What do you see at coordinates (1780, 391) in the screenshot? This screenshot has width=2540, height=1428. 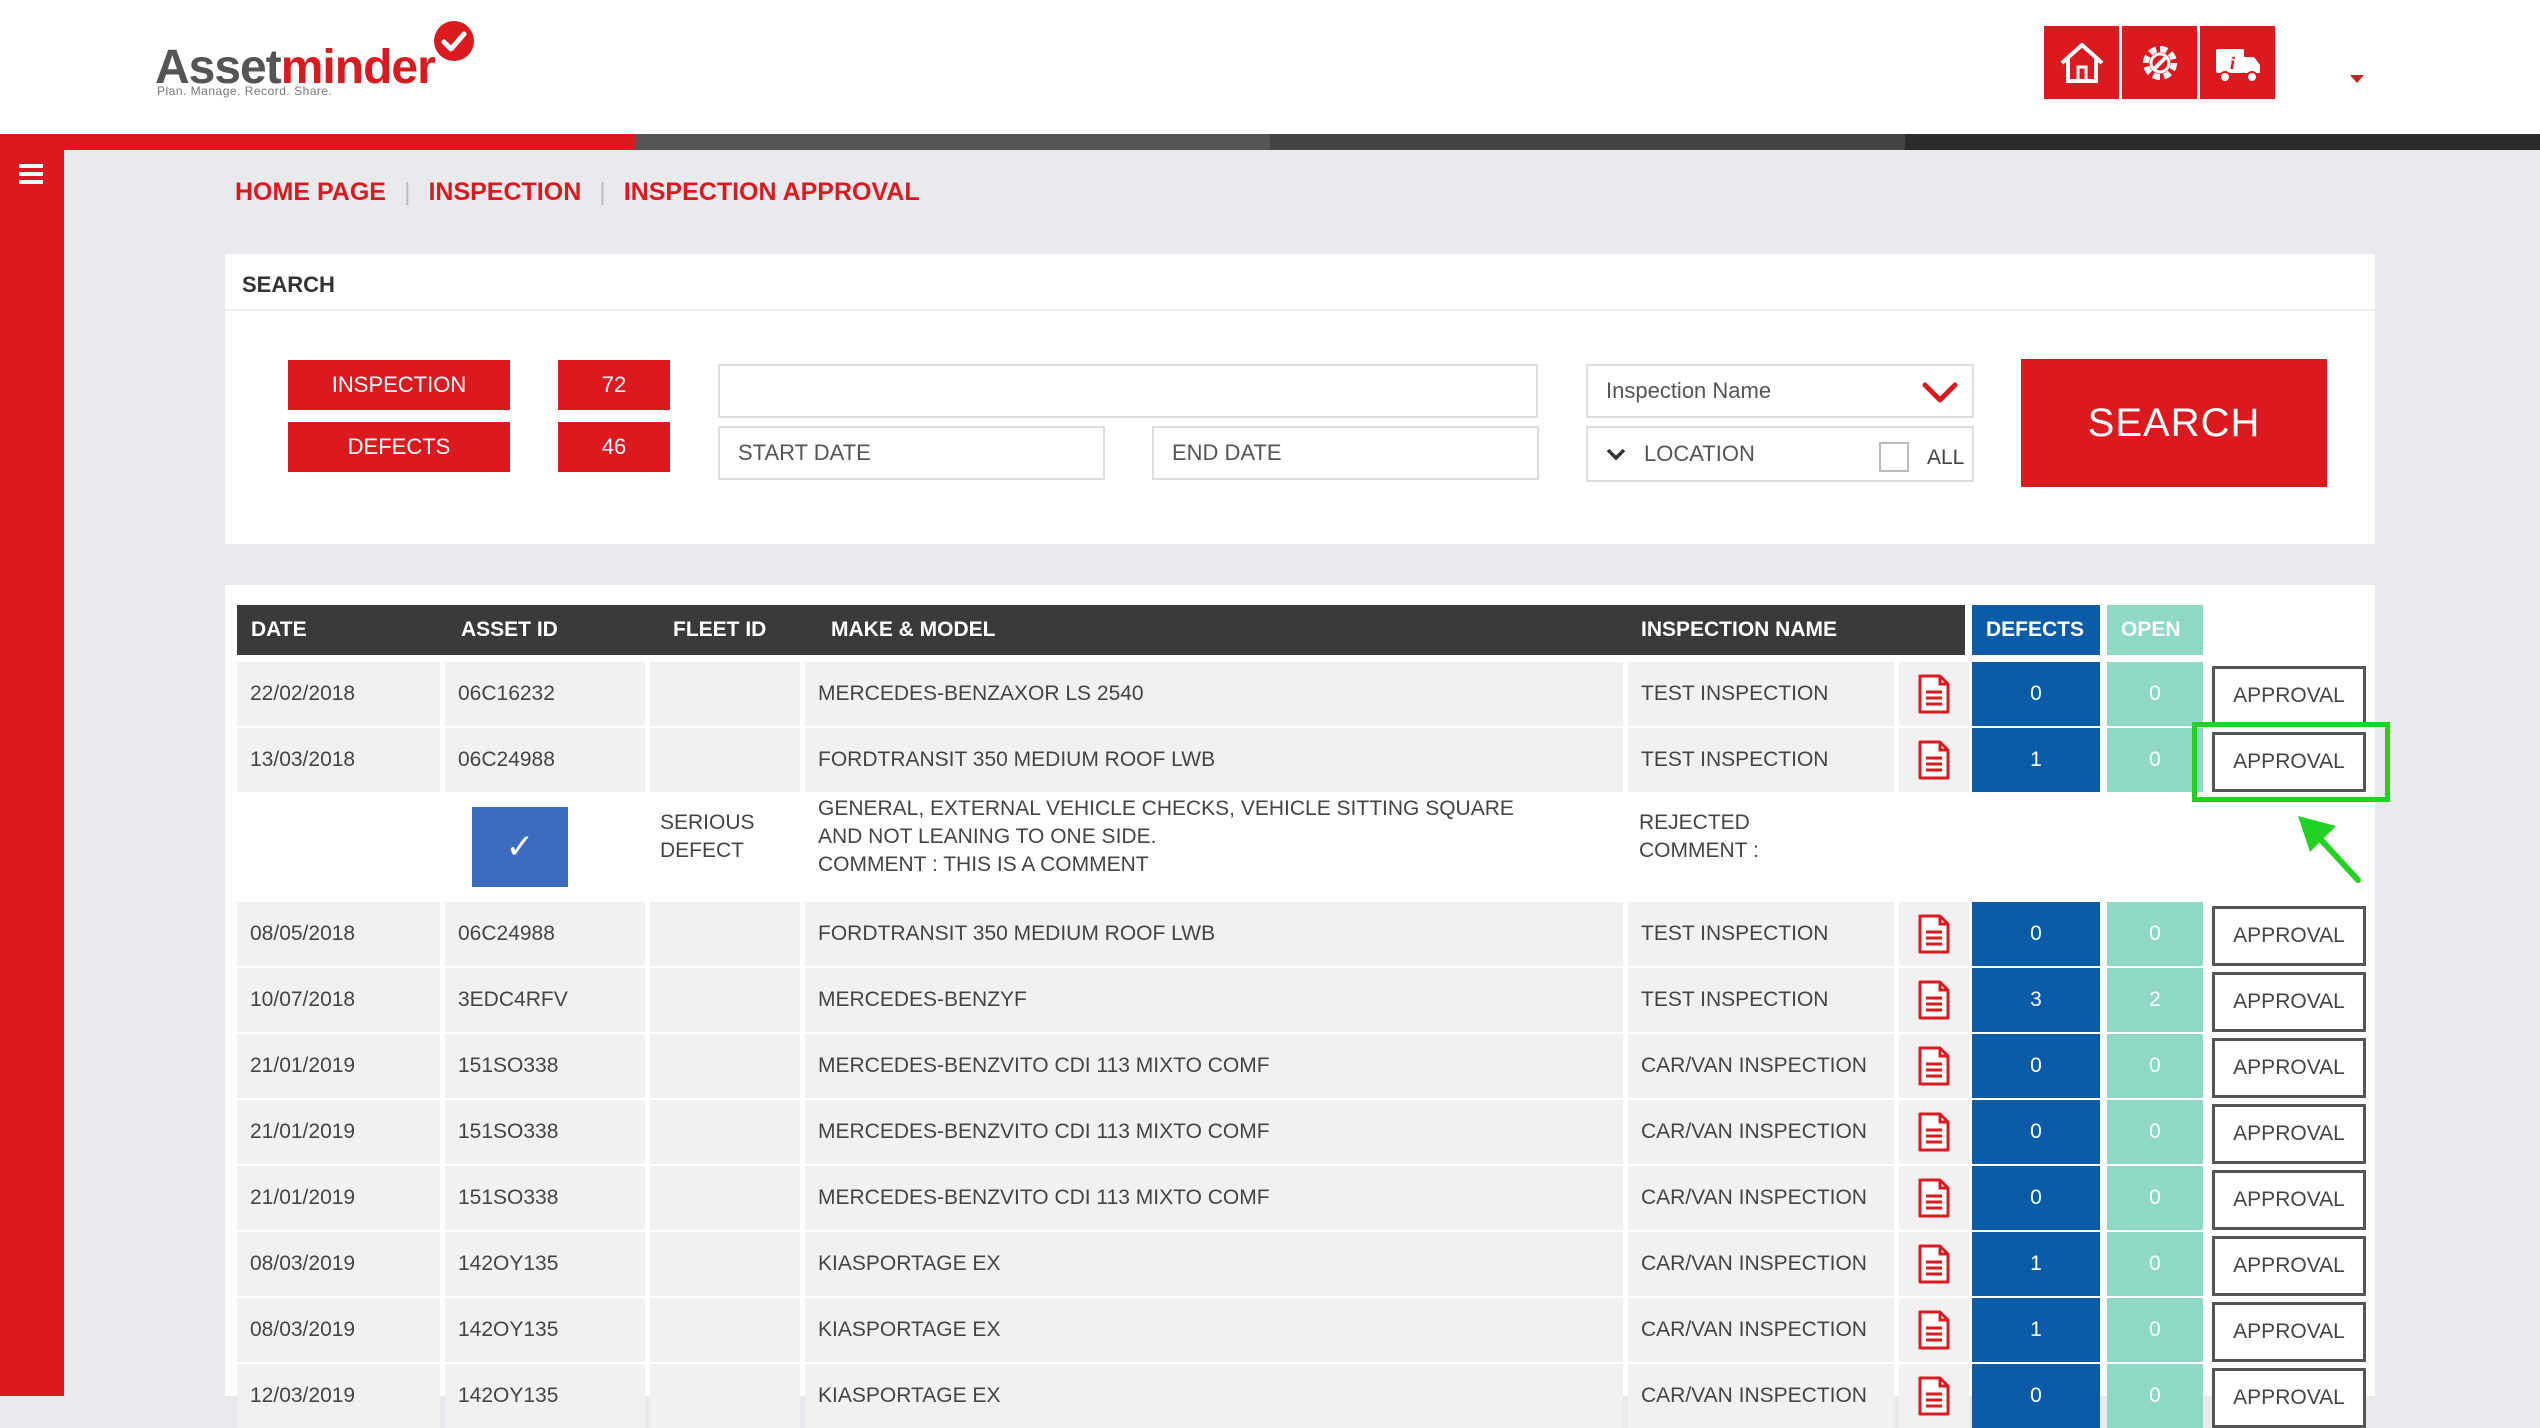 I see `inspection-name-select: Inspection Name` at bounding box center [1780, 391].